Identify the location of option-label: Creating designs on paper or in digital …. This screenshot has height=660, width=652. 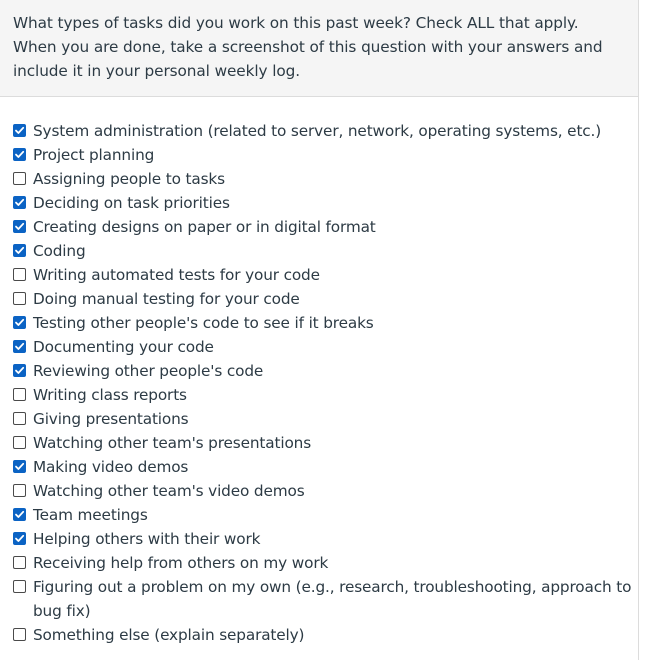
(333, 227).